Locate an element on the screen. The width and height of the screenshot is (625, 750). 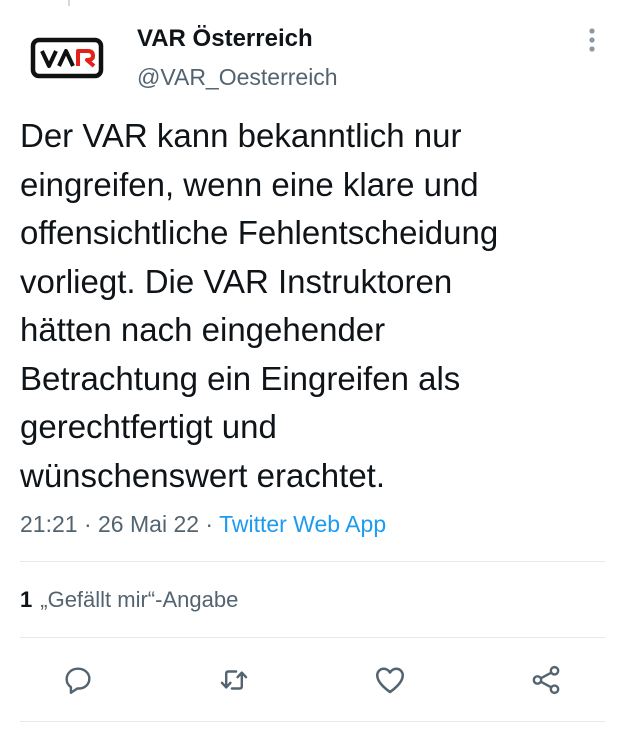
user-handle: @VAR_Oesterreich is located at coordinates (237, 77).